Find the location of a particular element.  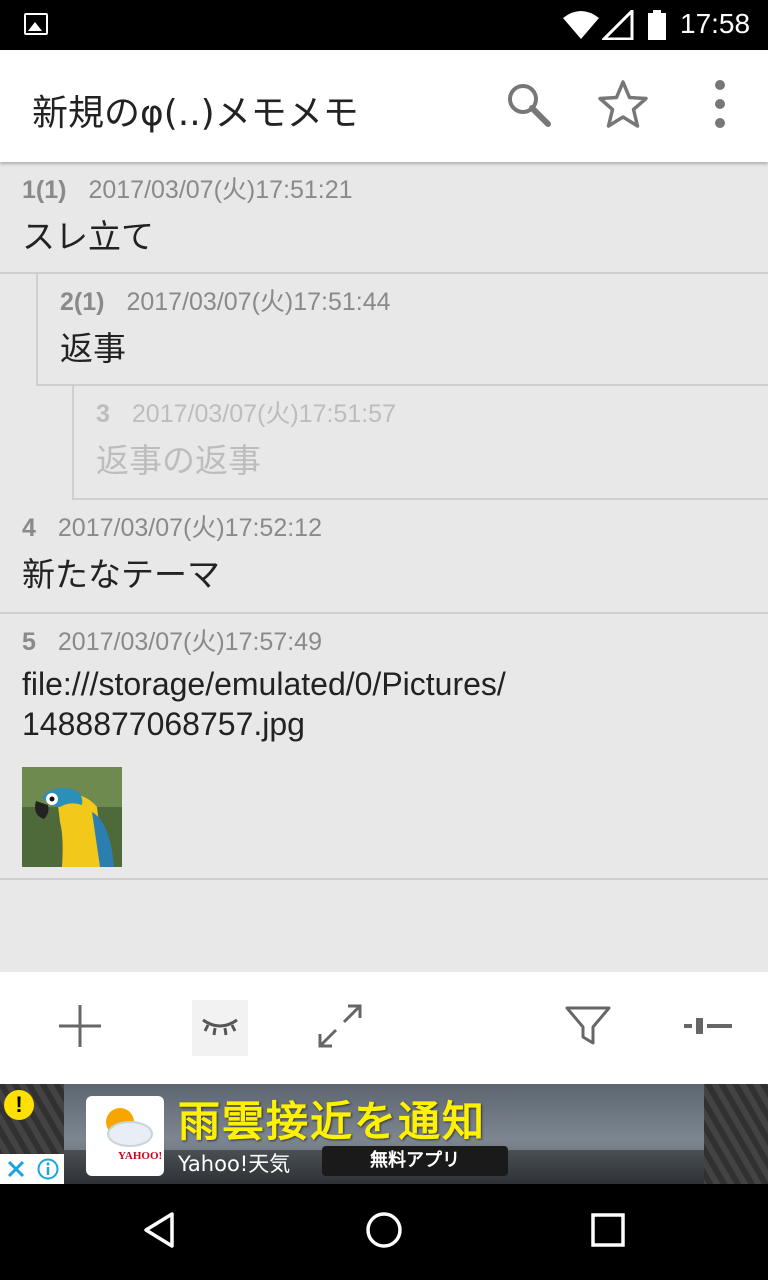

post-number: 2(1) is located at coordinates (82, 302).